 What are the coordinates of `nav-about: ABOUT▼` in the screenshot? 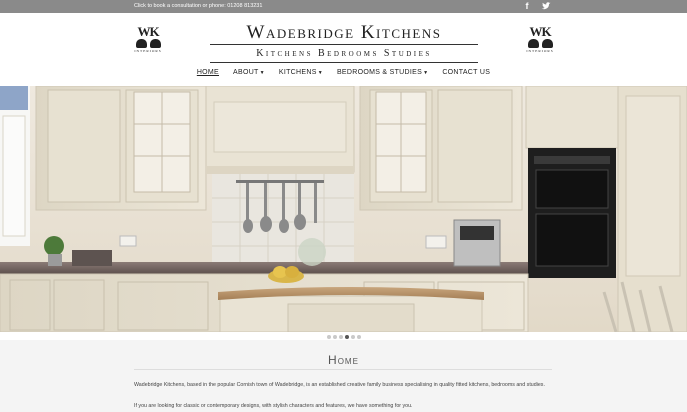 It's located at (249, 72).